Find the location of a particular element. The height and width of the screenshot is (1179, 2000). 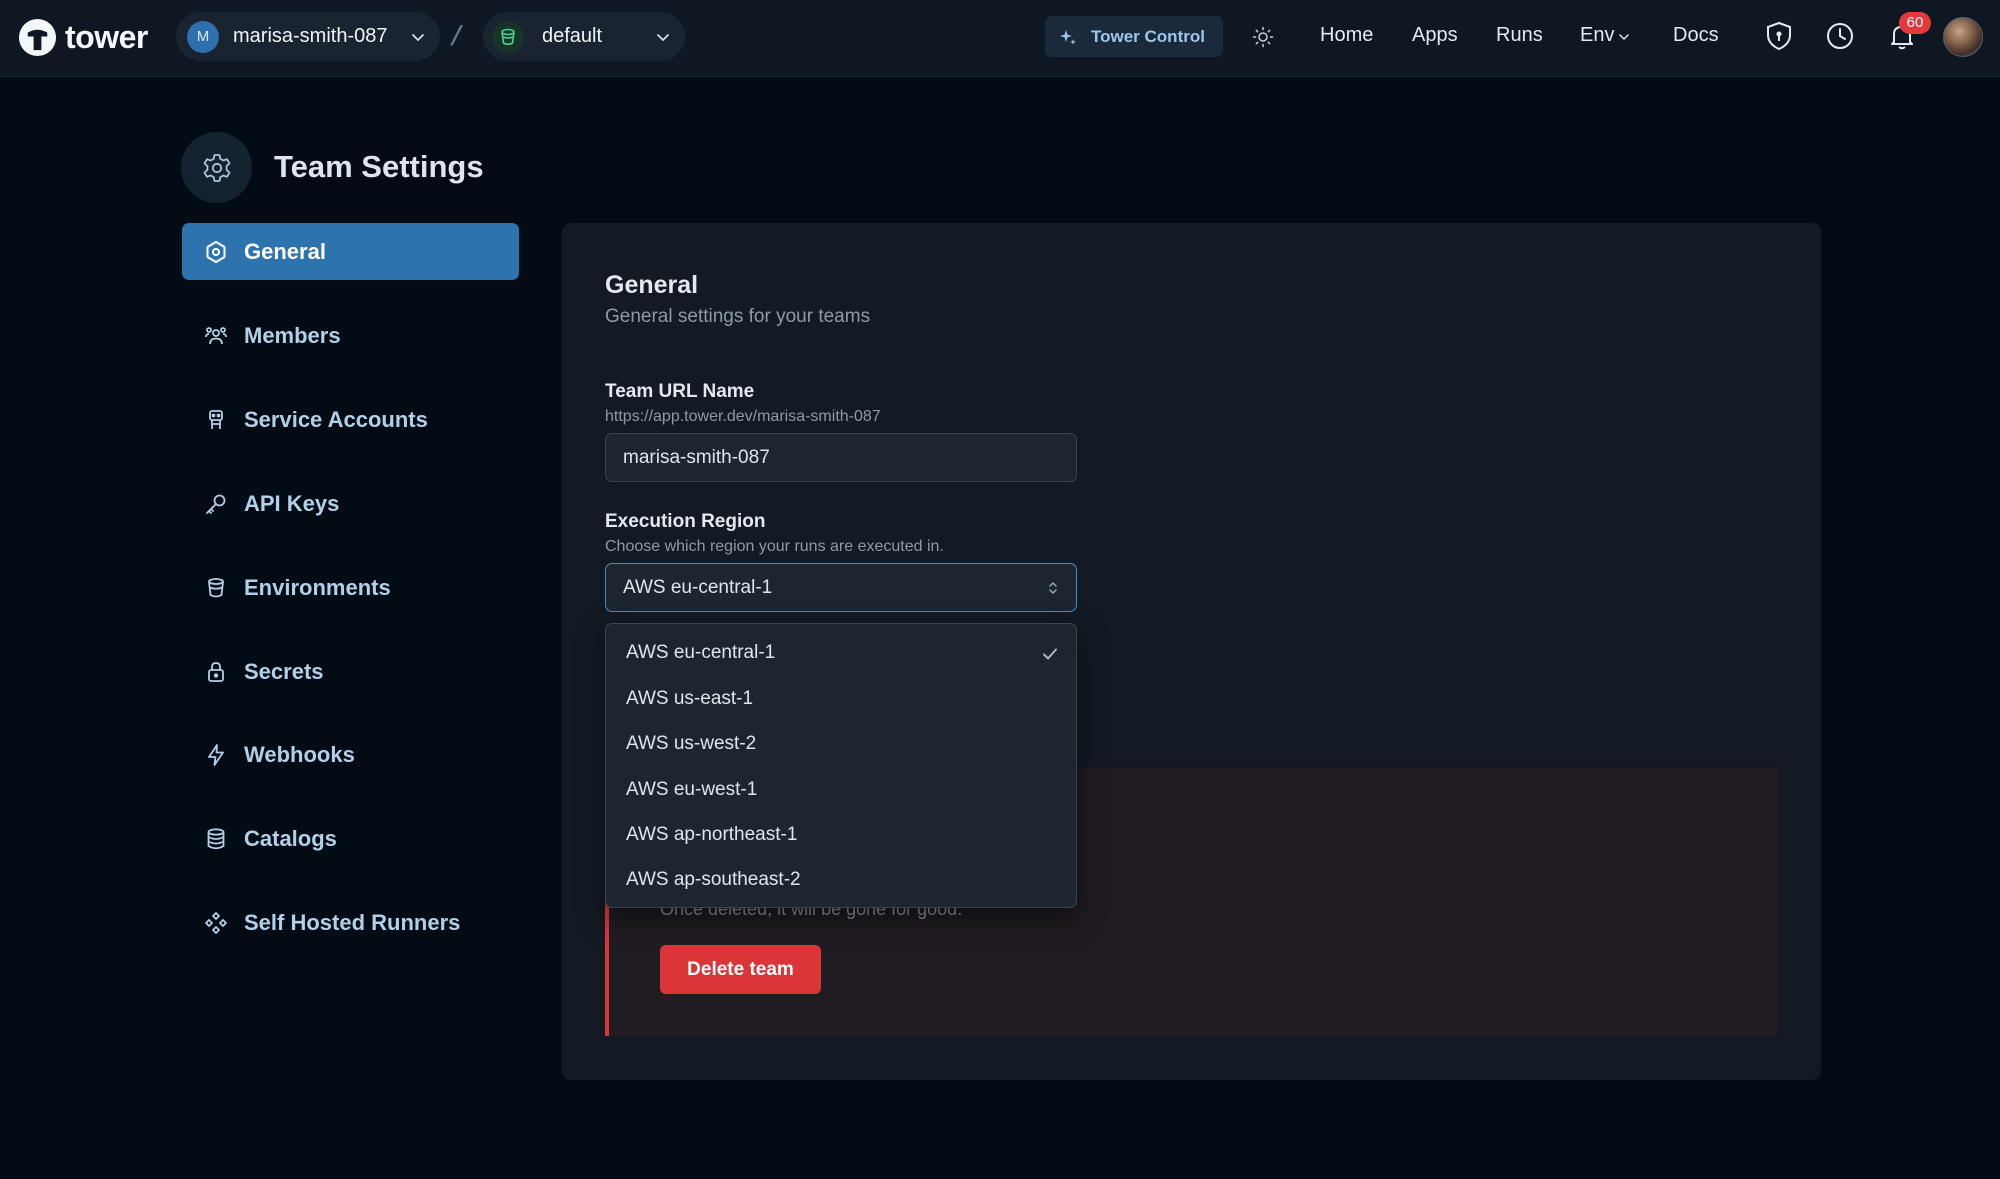

sparkle-icon is located at coordinates (1068, 37).